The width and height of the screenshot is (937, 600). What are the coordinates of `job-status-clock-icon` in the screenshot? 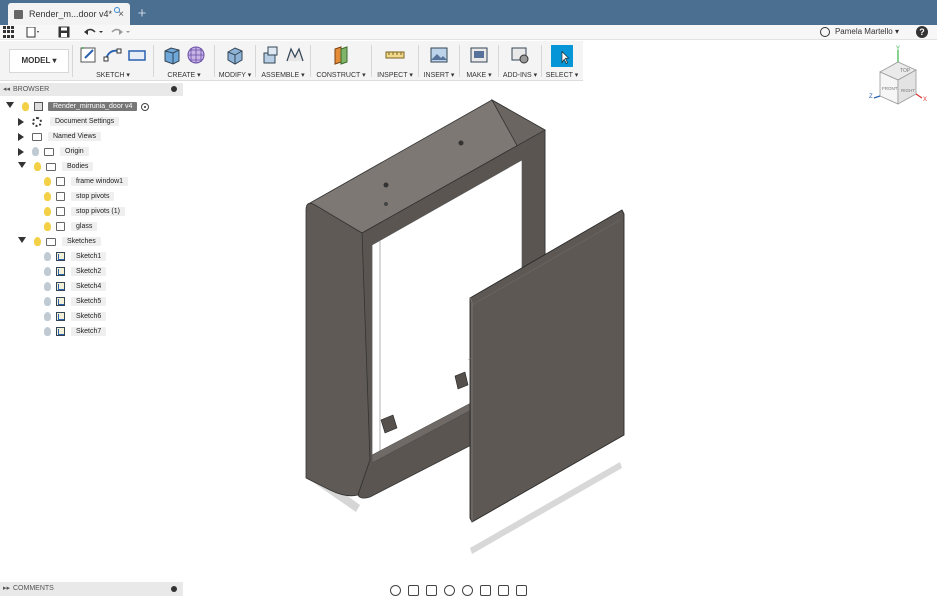 It's located at (825, 32).